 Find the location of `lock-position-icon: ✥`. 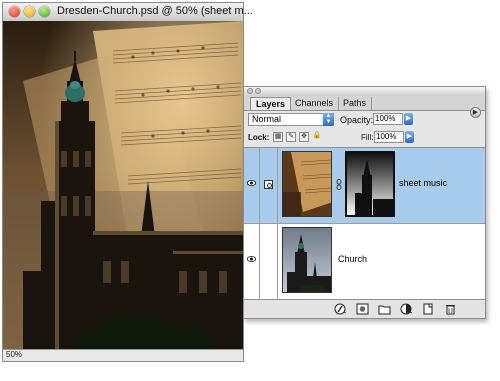

lock-position-icon: ✥ is located at coordinates (304, 137).